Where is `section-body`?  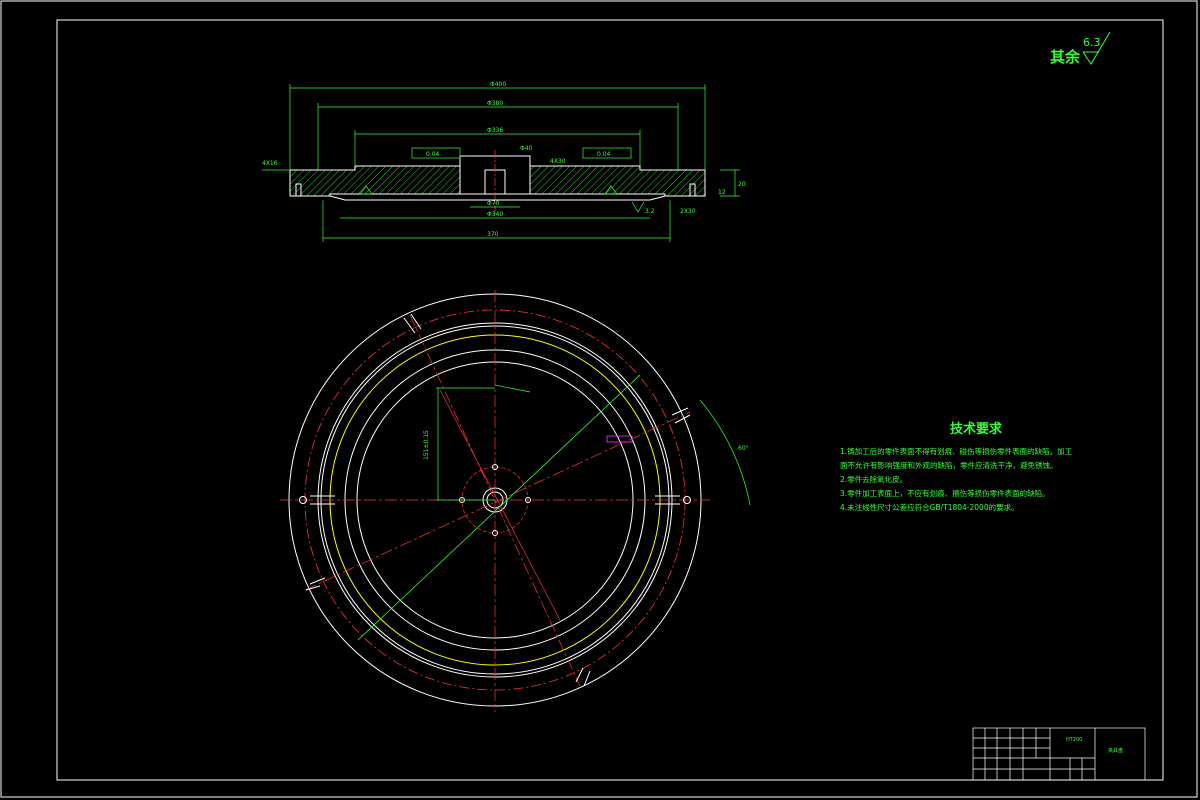
section-body is located at coordinates (375, 181).